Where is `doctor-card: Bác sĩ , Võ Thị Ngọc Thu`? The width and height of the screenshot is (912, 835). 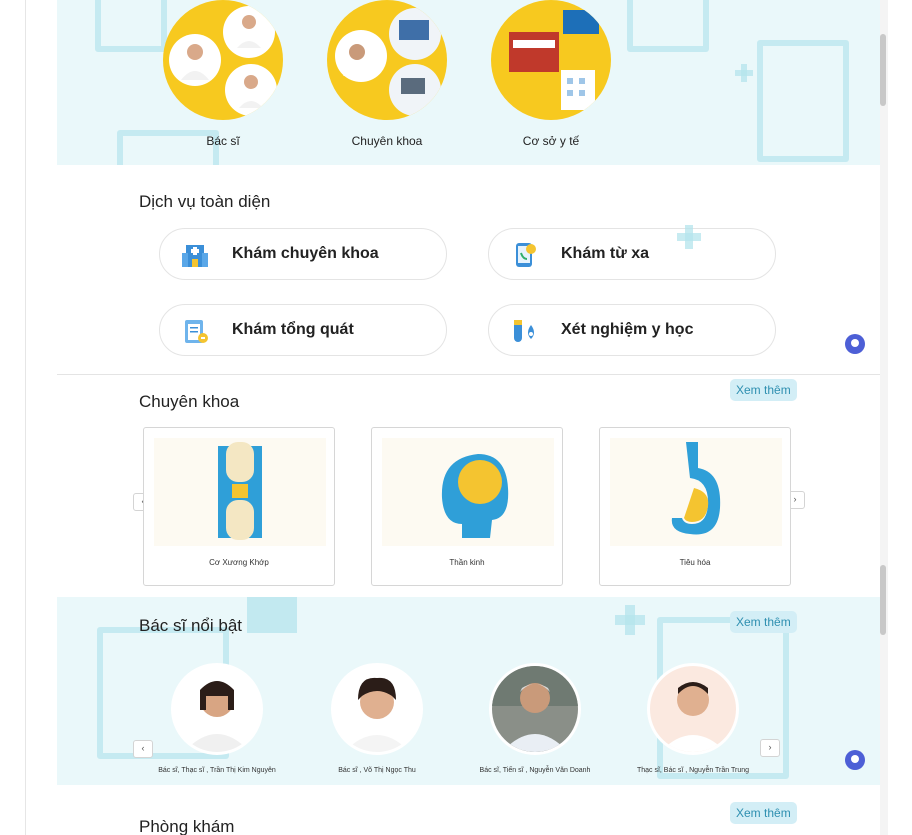 doctor-card: Bác sĩ , Võ Thị Ngọc Thu is located at coordinates (377, 719).